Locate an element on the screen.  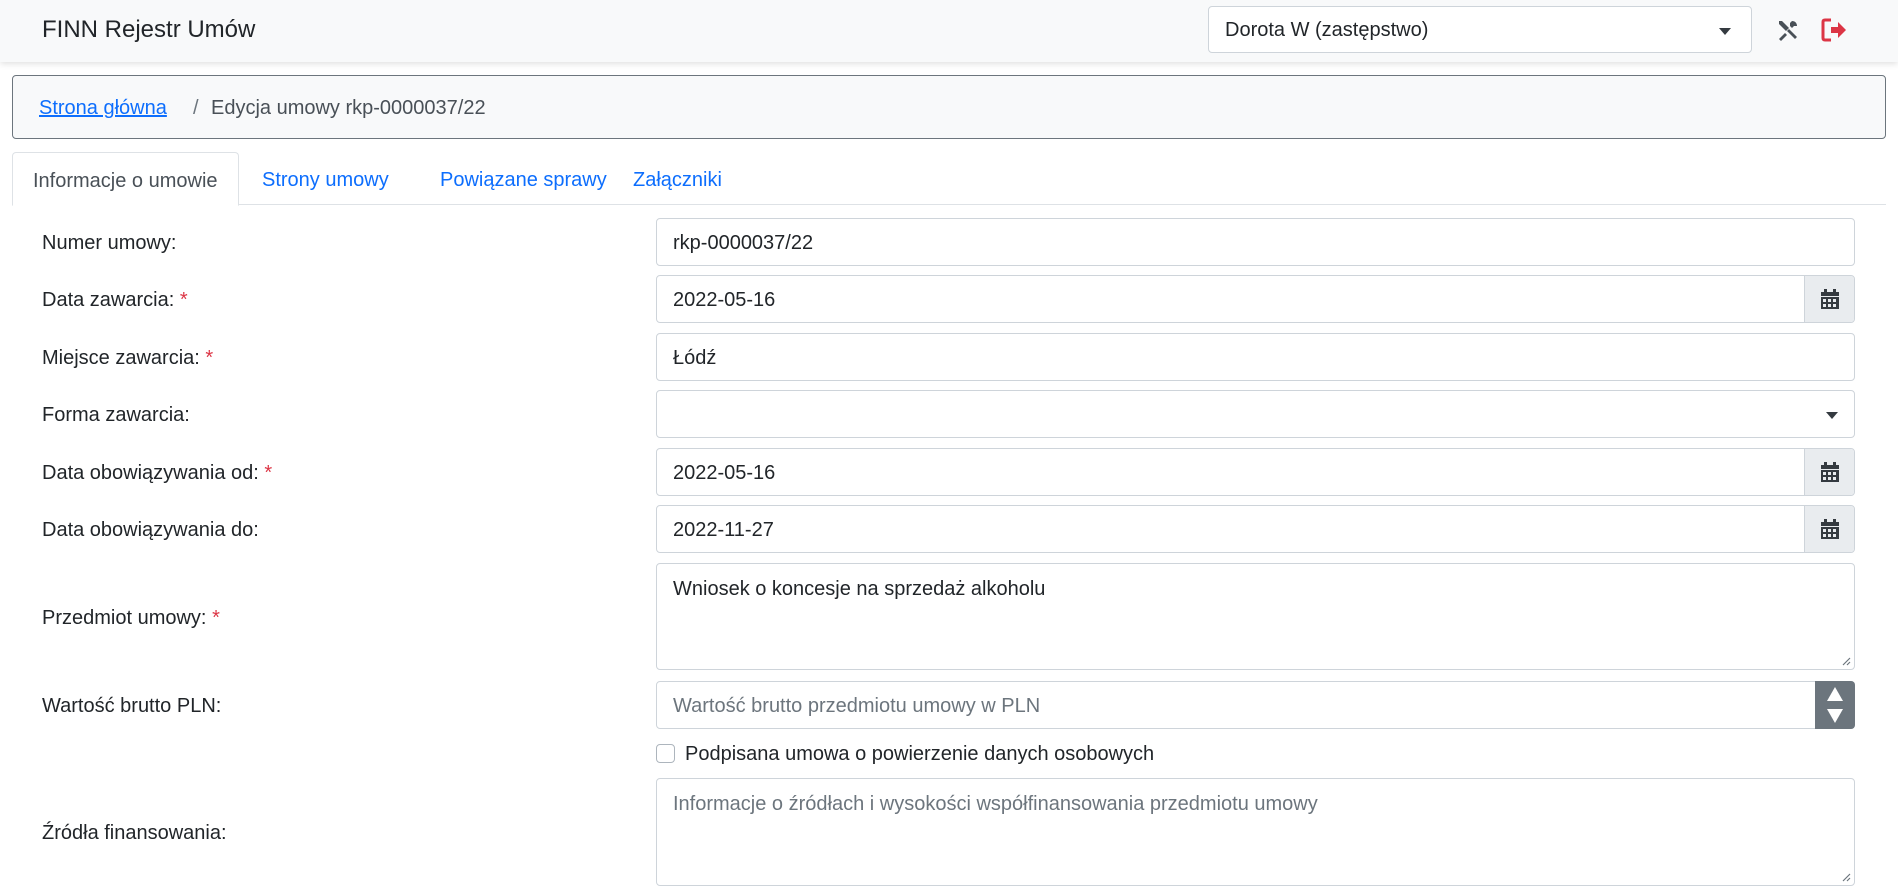
powierzenie-checkbox is located at coordinates (665, 753).